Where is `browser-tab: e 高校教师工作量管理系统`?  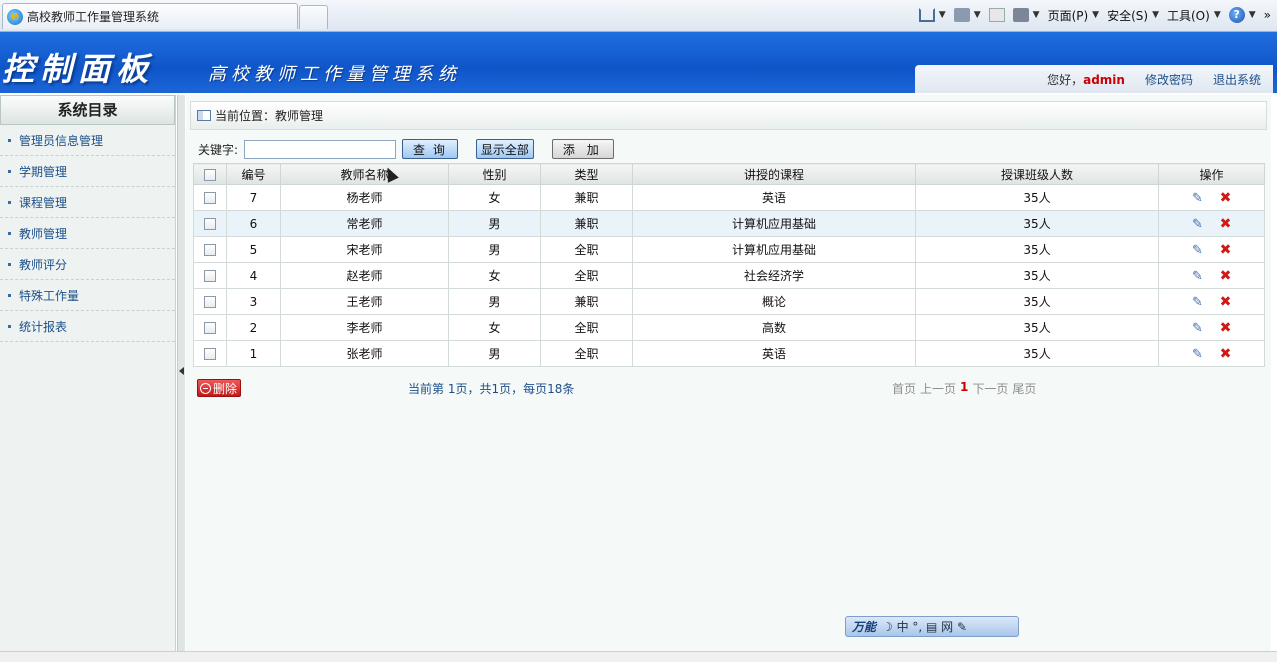 browser-tab: e 高校教师工作量管理系统 is located at coordinates (150, 16).